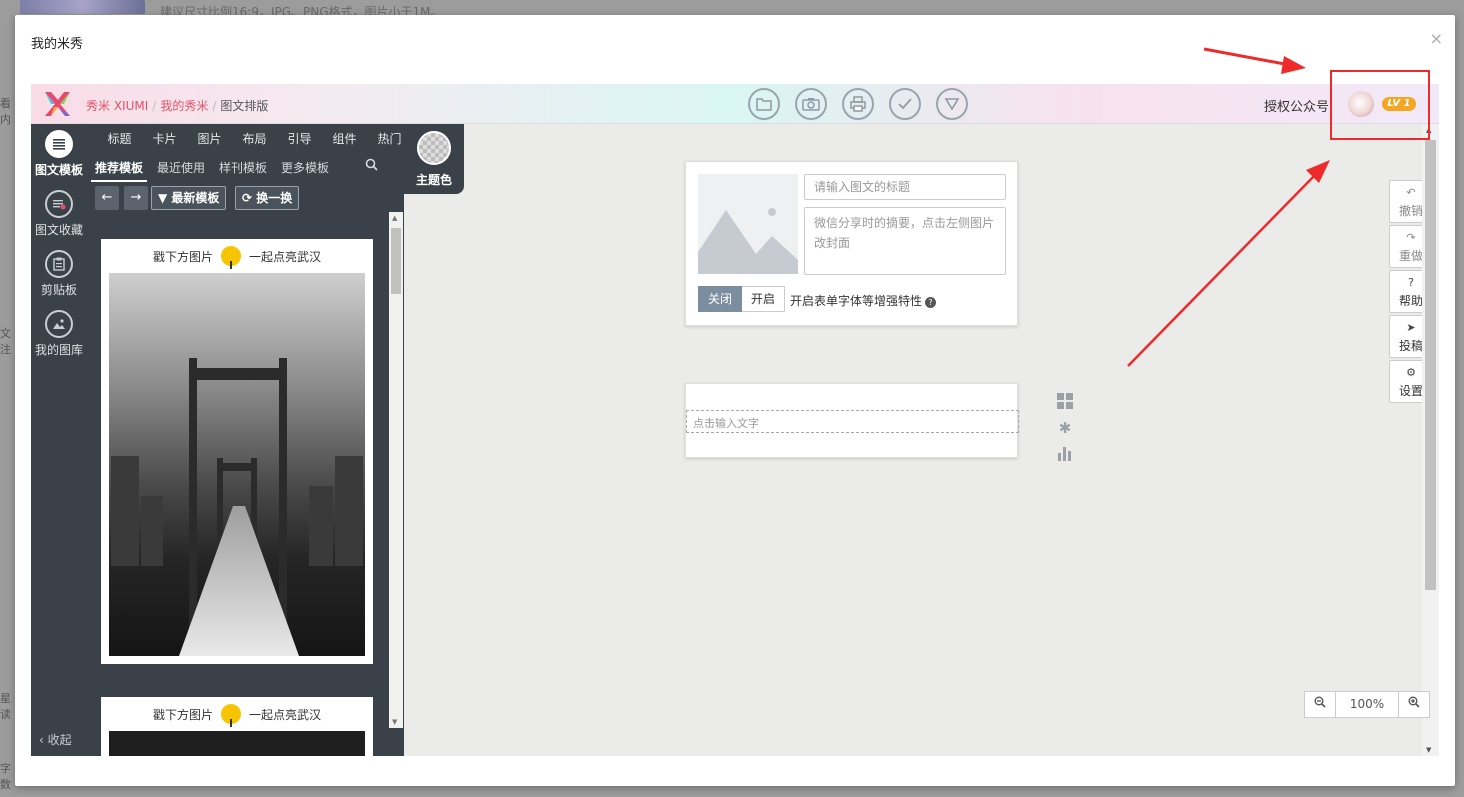 Image resolution: width=1464 pixels, height=797 pixels. I want to click on chevron-left-icon: ‹, so click(41, 740).